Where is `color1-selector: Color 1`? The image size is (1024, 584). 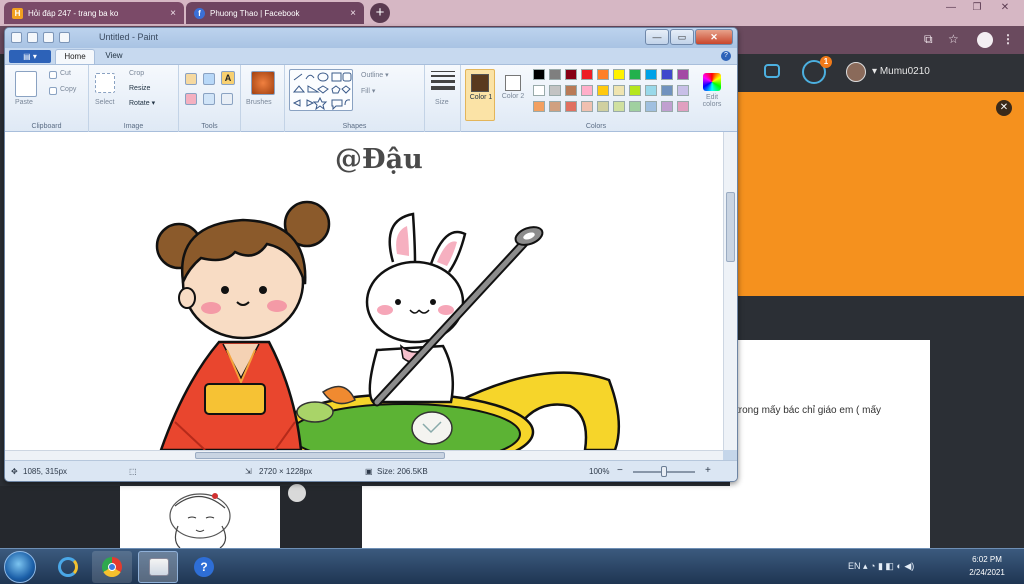
color1-selector: Color 1 is located at coordinates (480, 95).